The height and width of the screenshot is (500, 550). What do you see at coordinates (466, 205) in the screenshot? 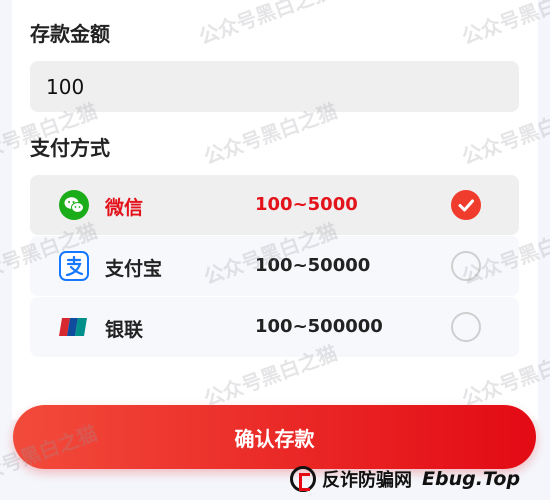
I see `selected-check-icon` at bounding box center [466, 205].